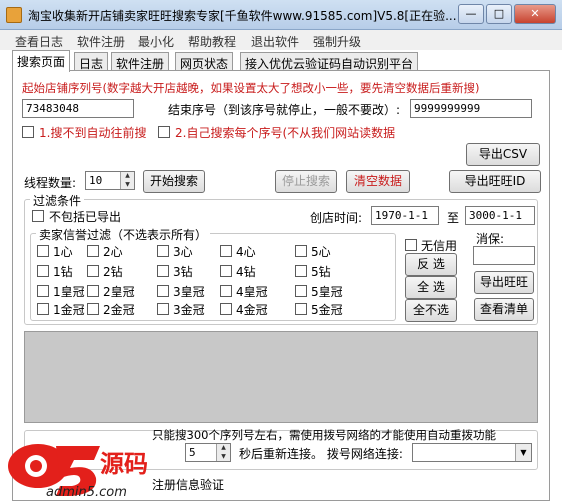  What do you see at coordinates (124, 464) in the screenshot?
I see `svg-text: 源码` at bounding box center [124, 464].